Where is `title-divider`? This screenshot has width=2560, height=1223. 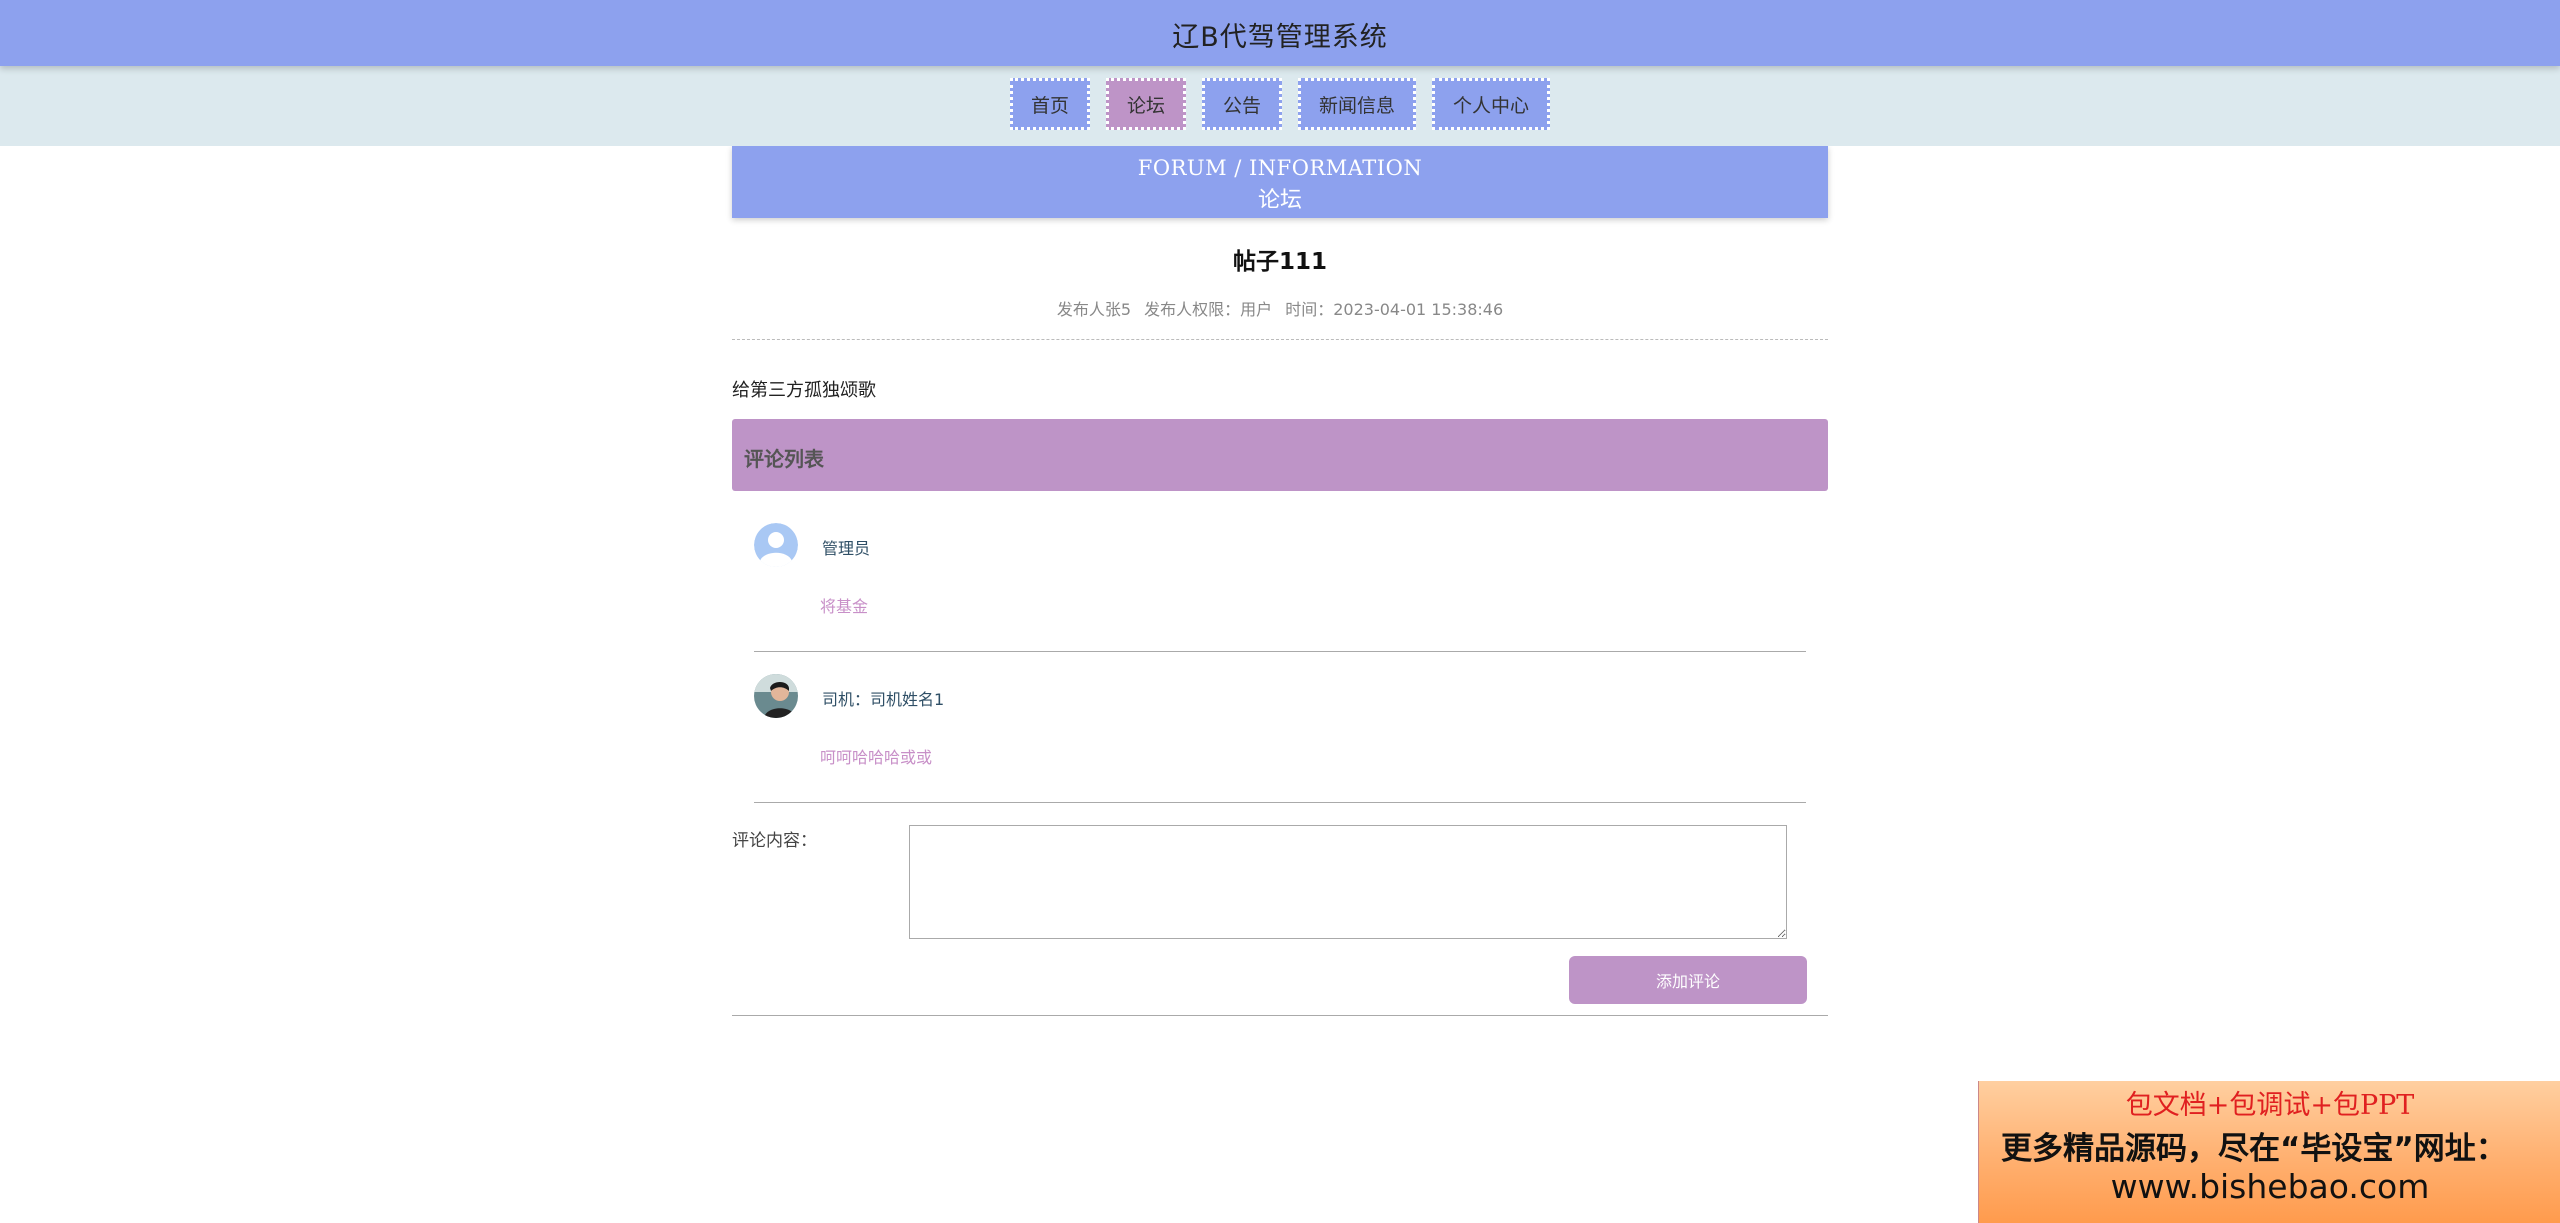 title-divider is located at coordinates (1280, 339).